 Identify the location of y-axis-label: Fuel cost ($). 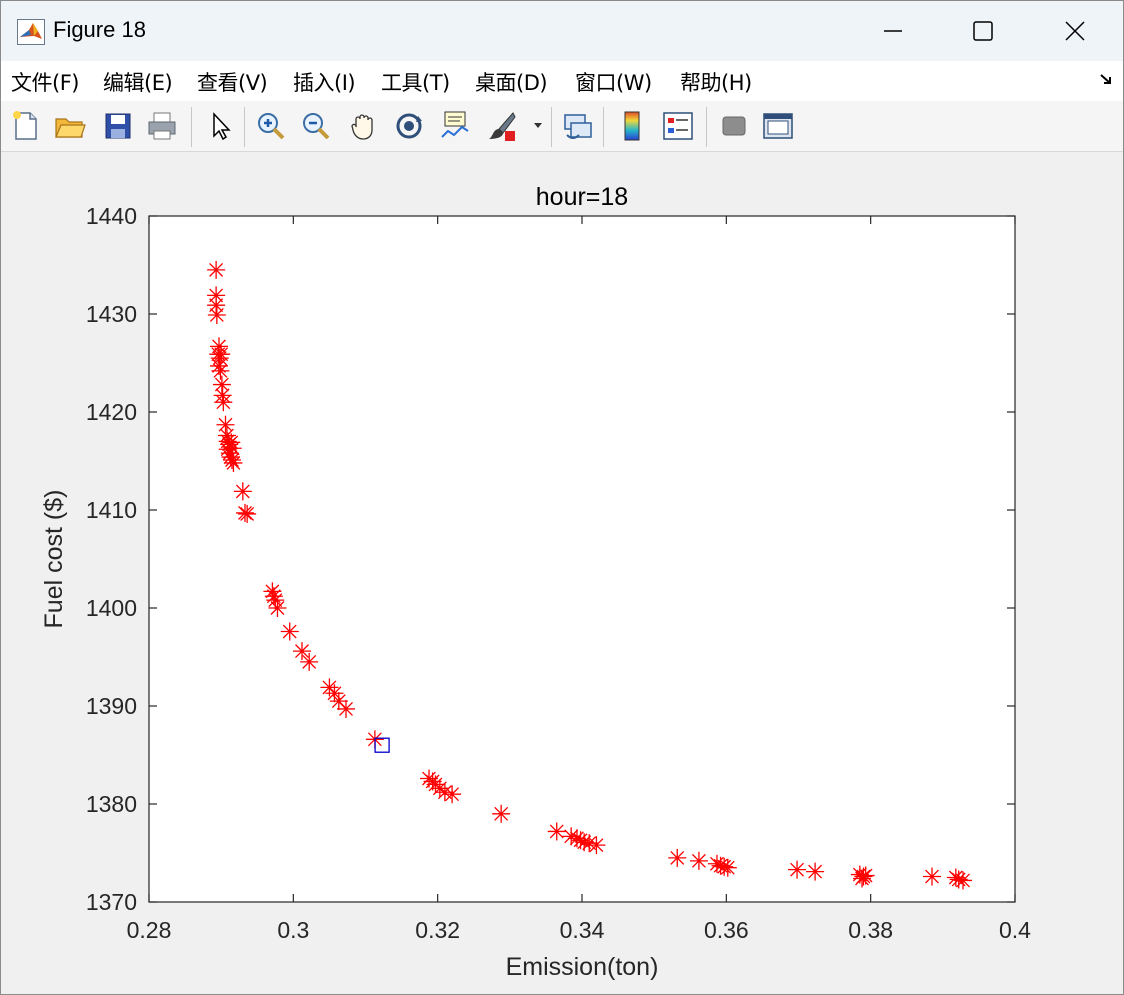
(54, 559).